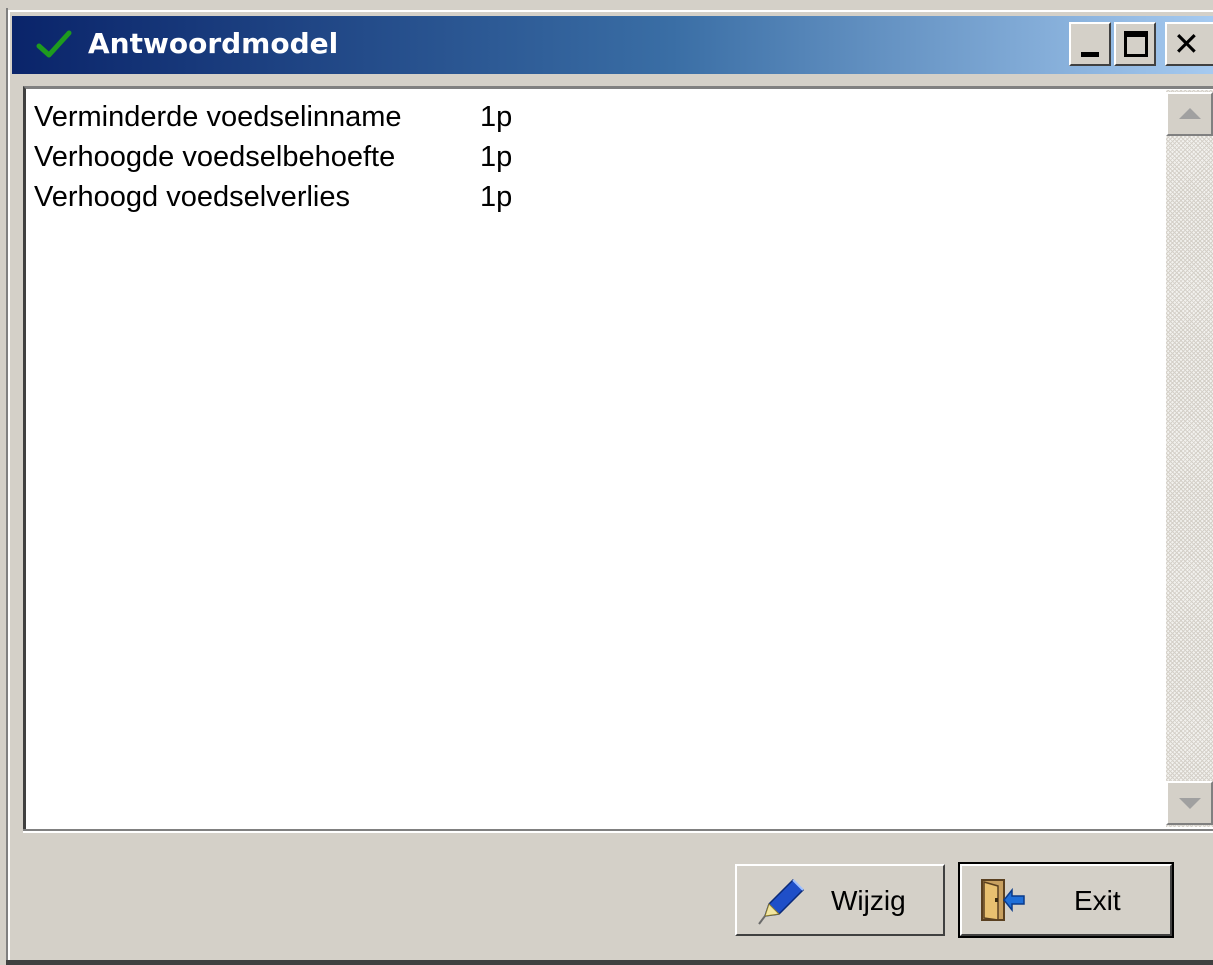 This screenshot has width=1213, height=965. What do you see at coordinates (781, 901) in the screenshot?
I see `pen-icon` at bounding box center [781, 901].